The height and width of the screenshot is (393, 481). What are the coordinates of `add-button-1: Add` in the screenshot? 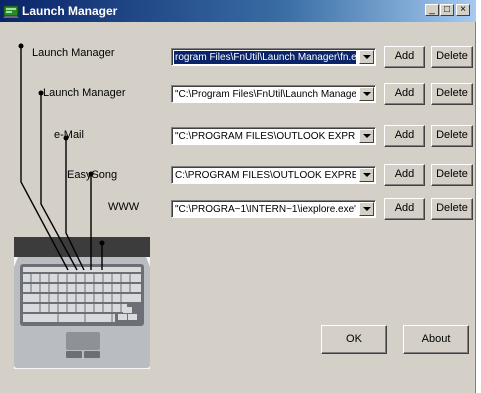 It's located at (404, 57).